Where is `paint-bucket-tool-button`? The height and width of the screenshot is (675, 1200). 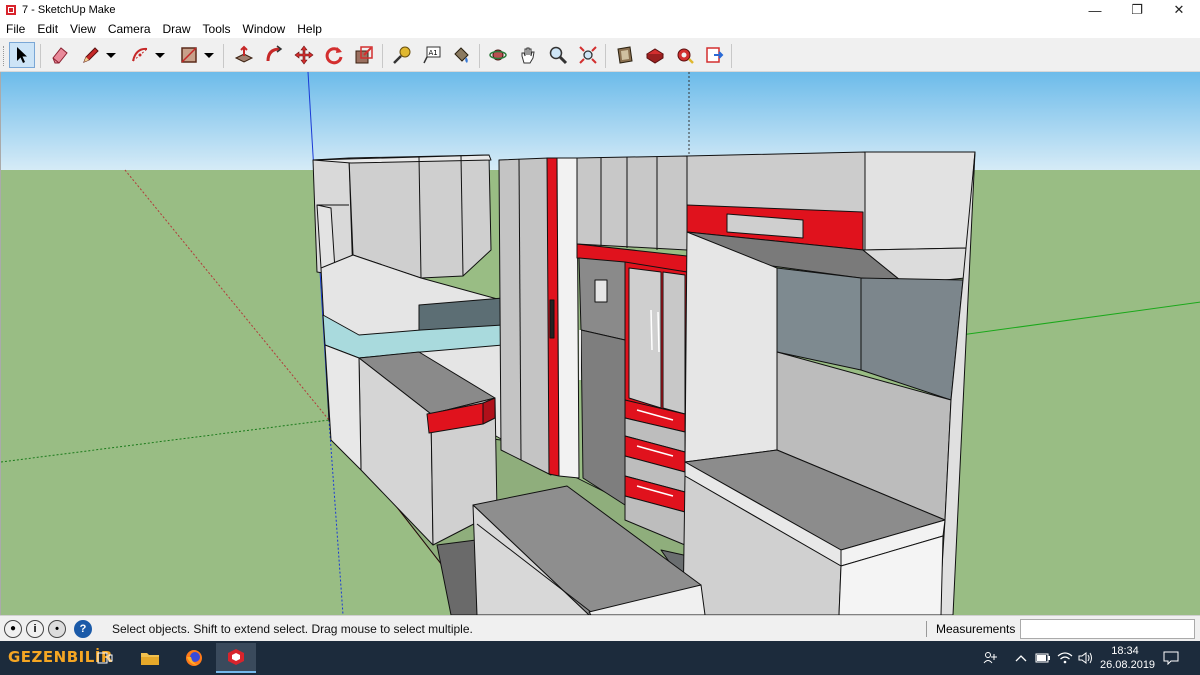 paint-bucket-tool-button is located at coordinates (461, 55).